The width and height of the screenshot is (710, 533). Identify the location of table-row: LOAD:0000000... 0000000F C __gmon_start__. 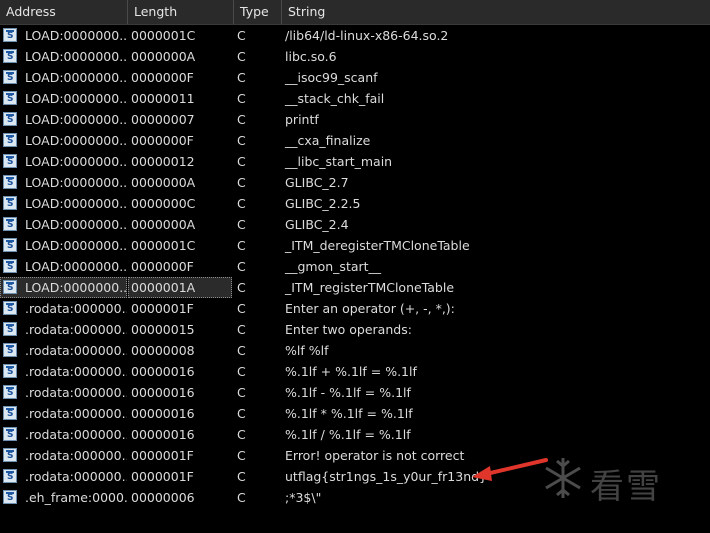
(355, 266).